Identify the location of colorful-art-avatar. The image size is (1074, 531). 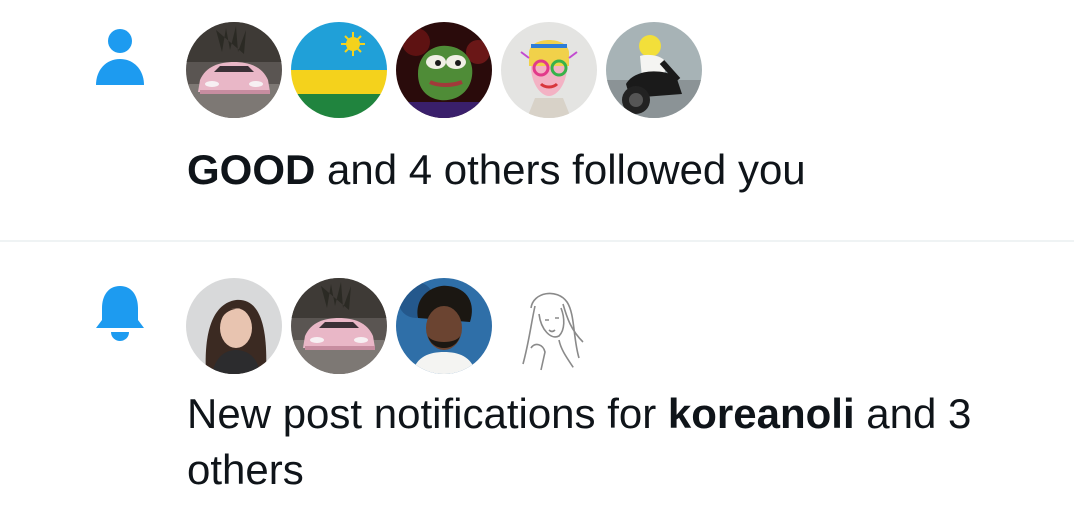
(549, 70).